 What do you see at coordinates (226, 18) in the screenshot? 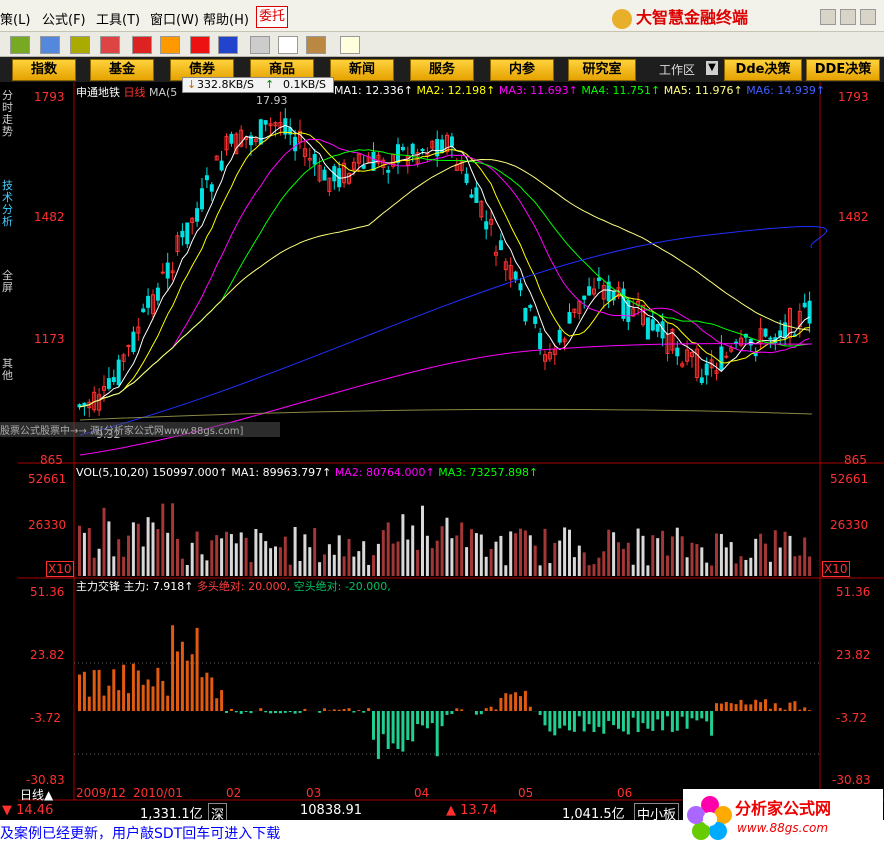
I see `menu-help: 帮助(H)` at bounding box center [226, 18].